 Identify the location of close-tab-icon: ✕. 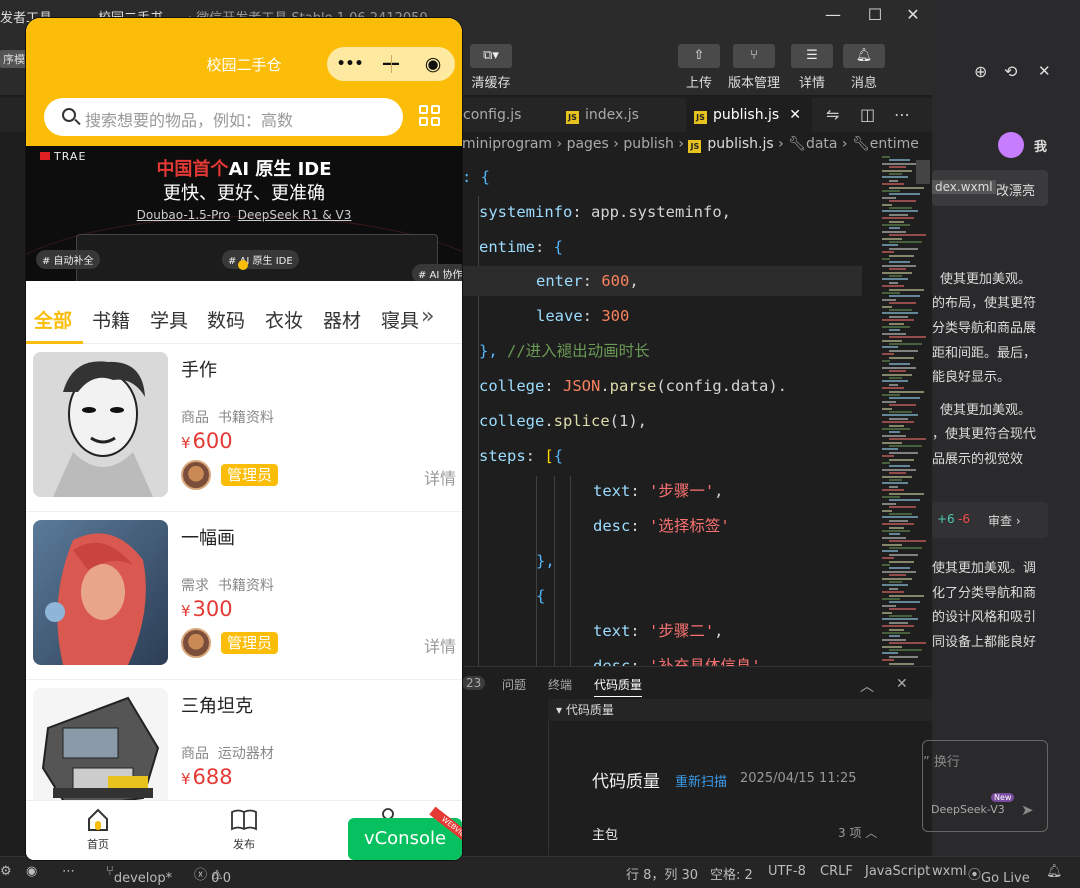
(795, 115).